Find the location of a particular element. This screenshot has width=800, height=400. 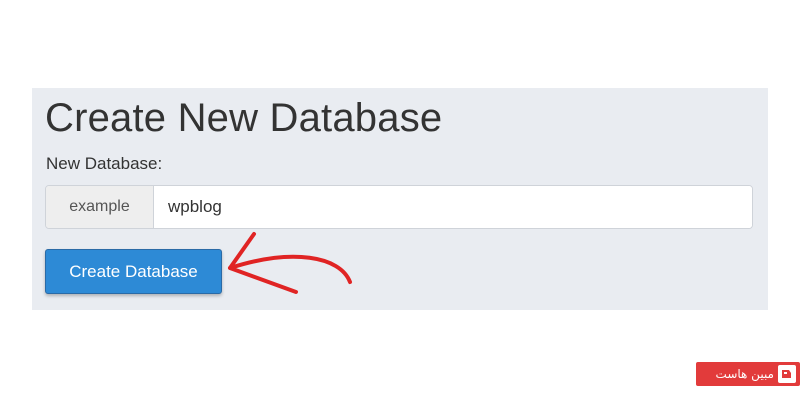

page-title: Create New Database is located at coordinates (244, 118).